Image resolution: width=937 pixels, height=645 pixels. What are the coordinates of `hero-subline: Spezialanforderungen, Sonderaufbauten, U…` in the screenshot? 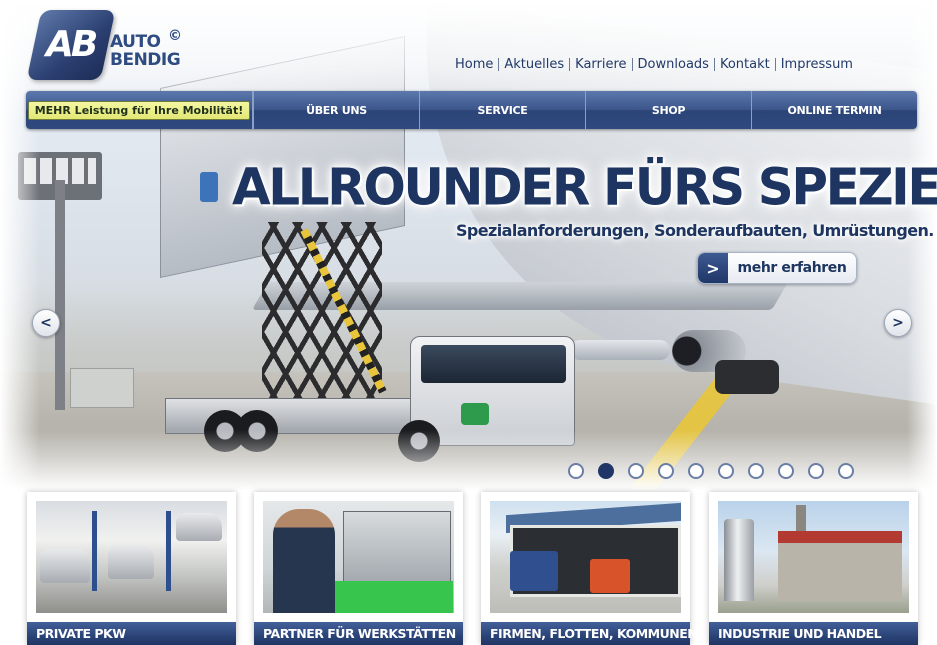 It's located at (695, 230).